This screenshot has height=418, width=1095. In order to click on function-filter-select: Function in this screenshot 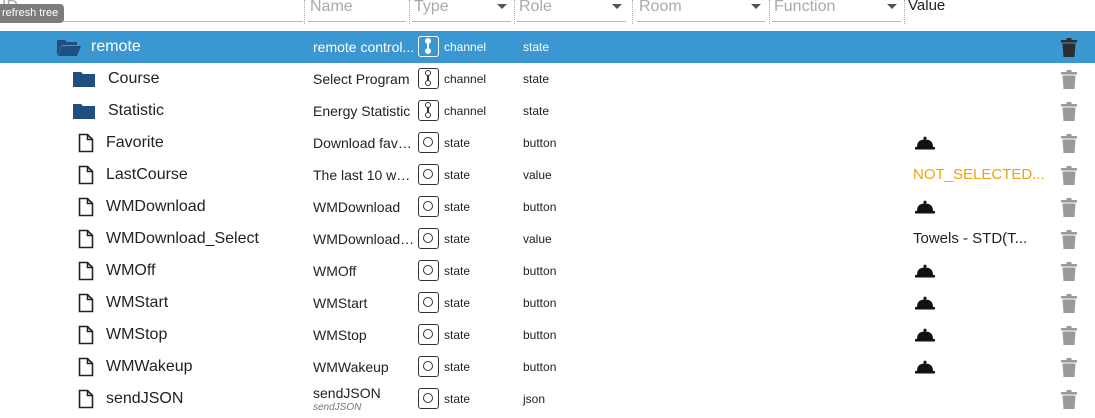, I will do `click(836, 11)`.